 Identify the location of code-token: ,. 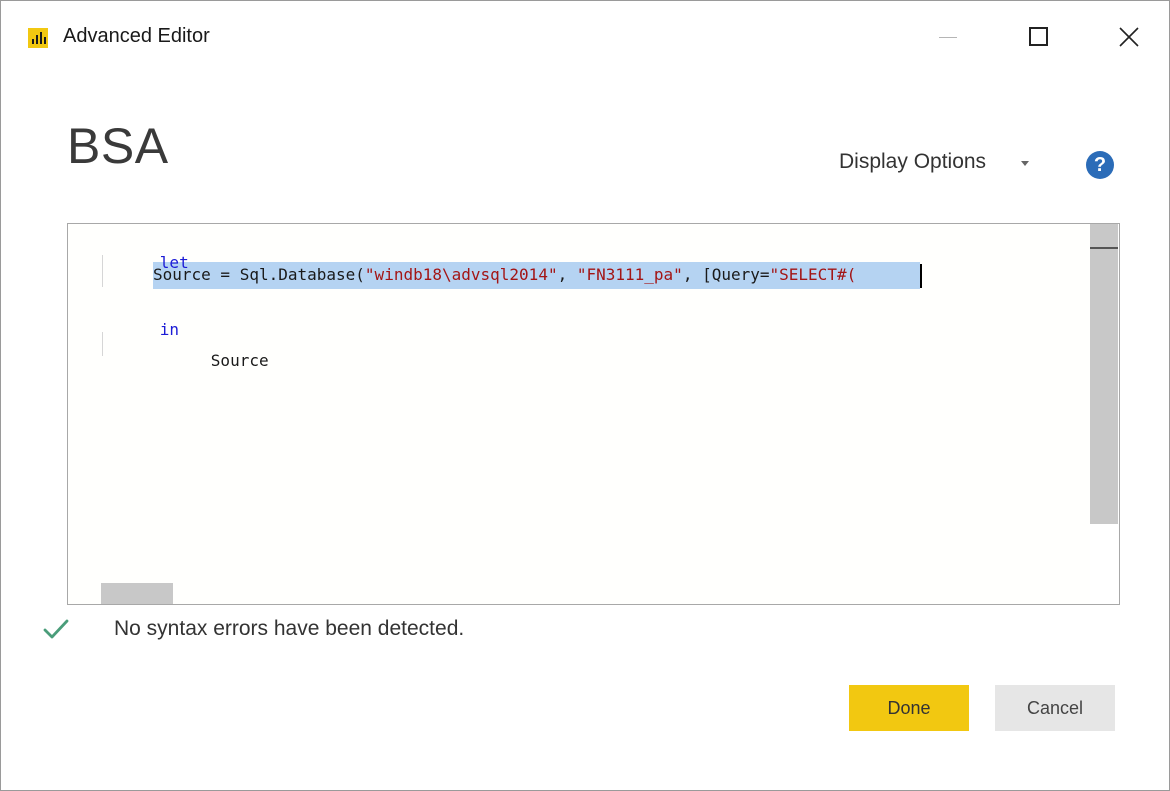
(567, 274).